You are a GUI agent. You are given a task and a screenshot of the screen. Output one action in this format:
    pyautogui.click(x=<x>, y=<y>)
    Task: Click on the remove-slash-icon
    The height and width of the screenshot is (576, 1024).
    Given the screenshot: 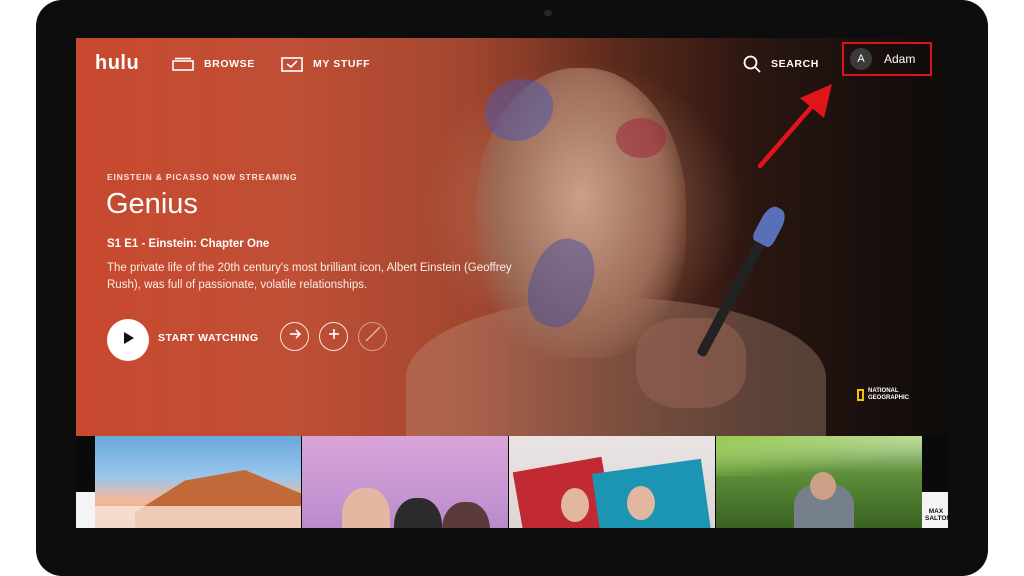 What is the action you would take?
    pyautogui.click(x=373, y=336)
    